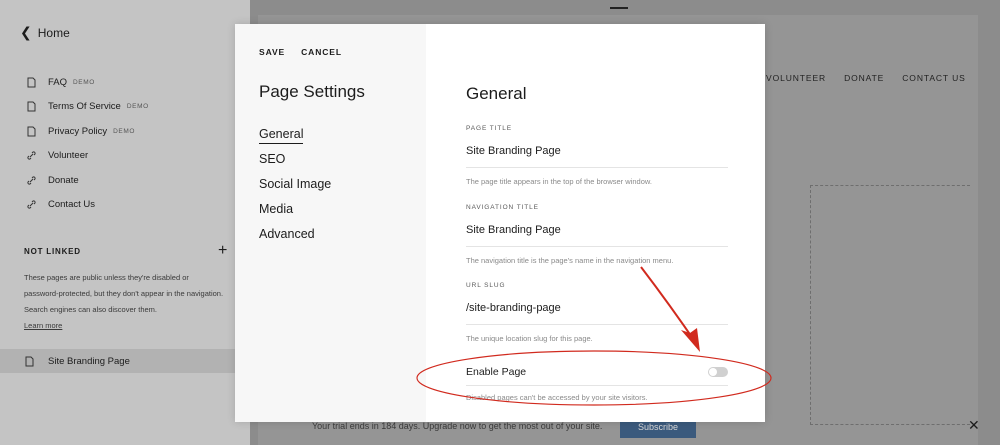 The height and width of the screenshot is (445, 1000). What do you see at coordinates (63, 180) in the screenshot?
I see `sidebar-item-label: Donate` at bounding box center [63, 180].